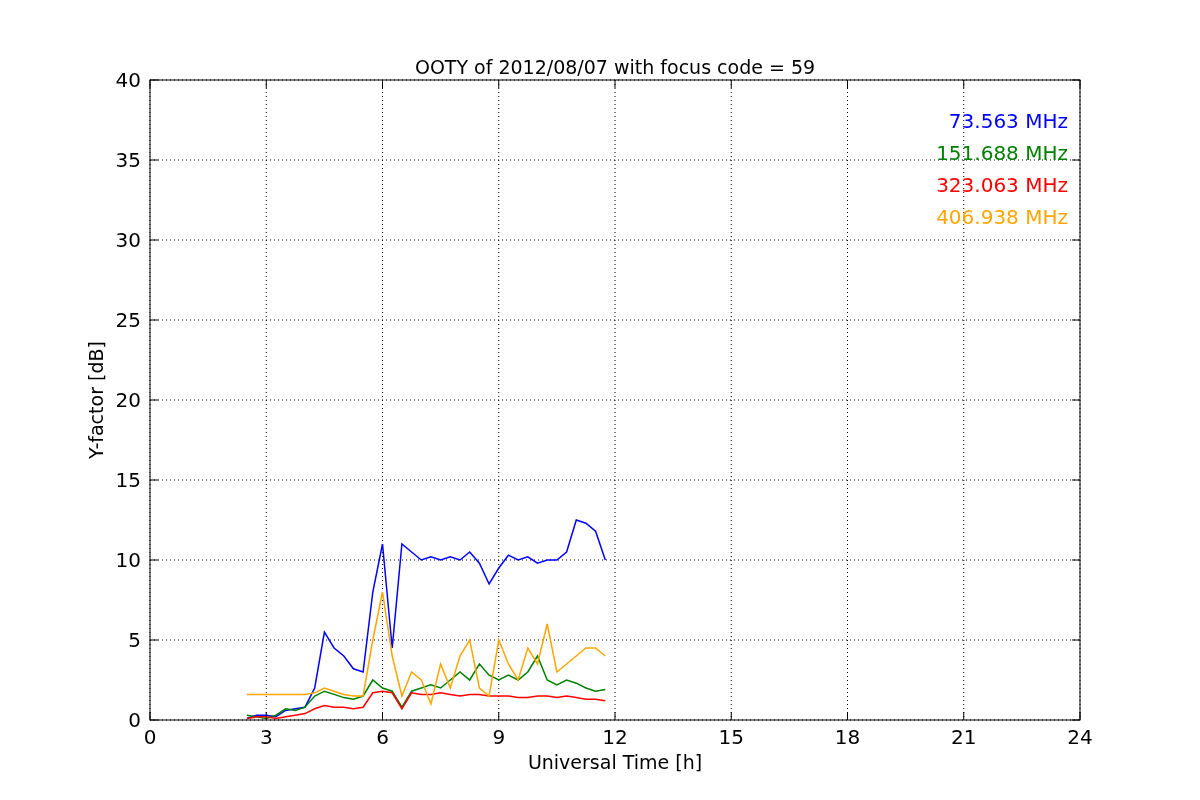 This screenshot has width=1200, height=800. Describe the element at coordinates (128, 160) in the screenshot. I see `tick-label: 35` at that location.